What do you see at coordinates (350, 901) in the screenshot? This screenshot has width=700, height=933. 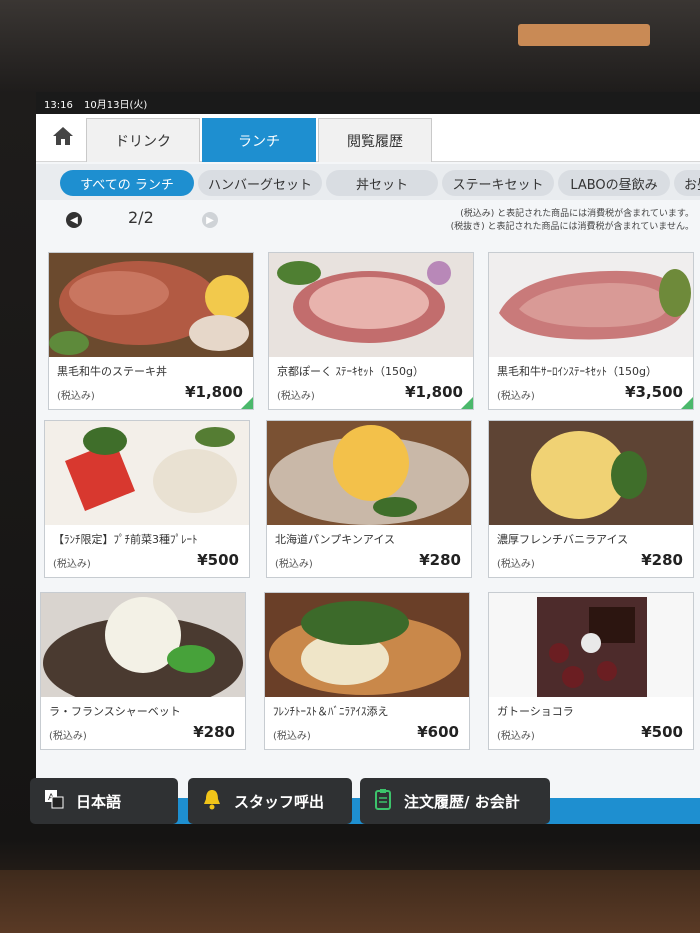 I see `table-surface` at bounding box center [350, 901].